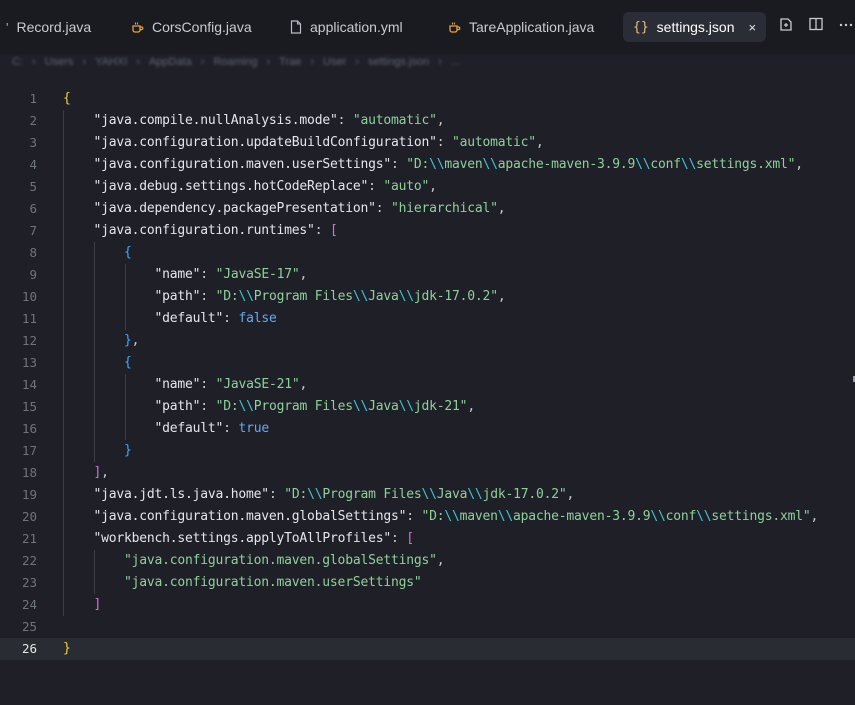 The width and height of the screenshot is (855, 705). I want to click on line-number: 1, so click(33, 98).